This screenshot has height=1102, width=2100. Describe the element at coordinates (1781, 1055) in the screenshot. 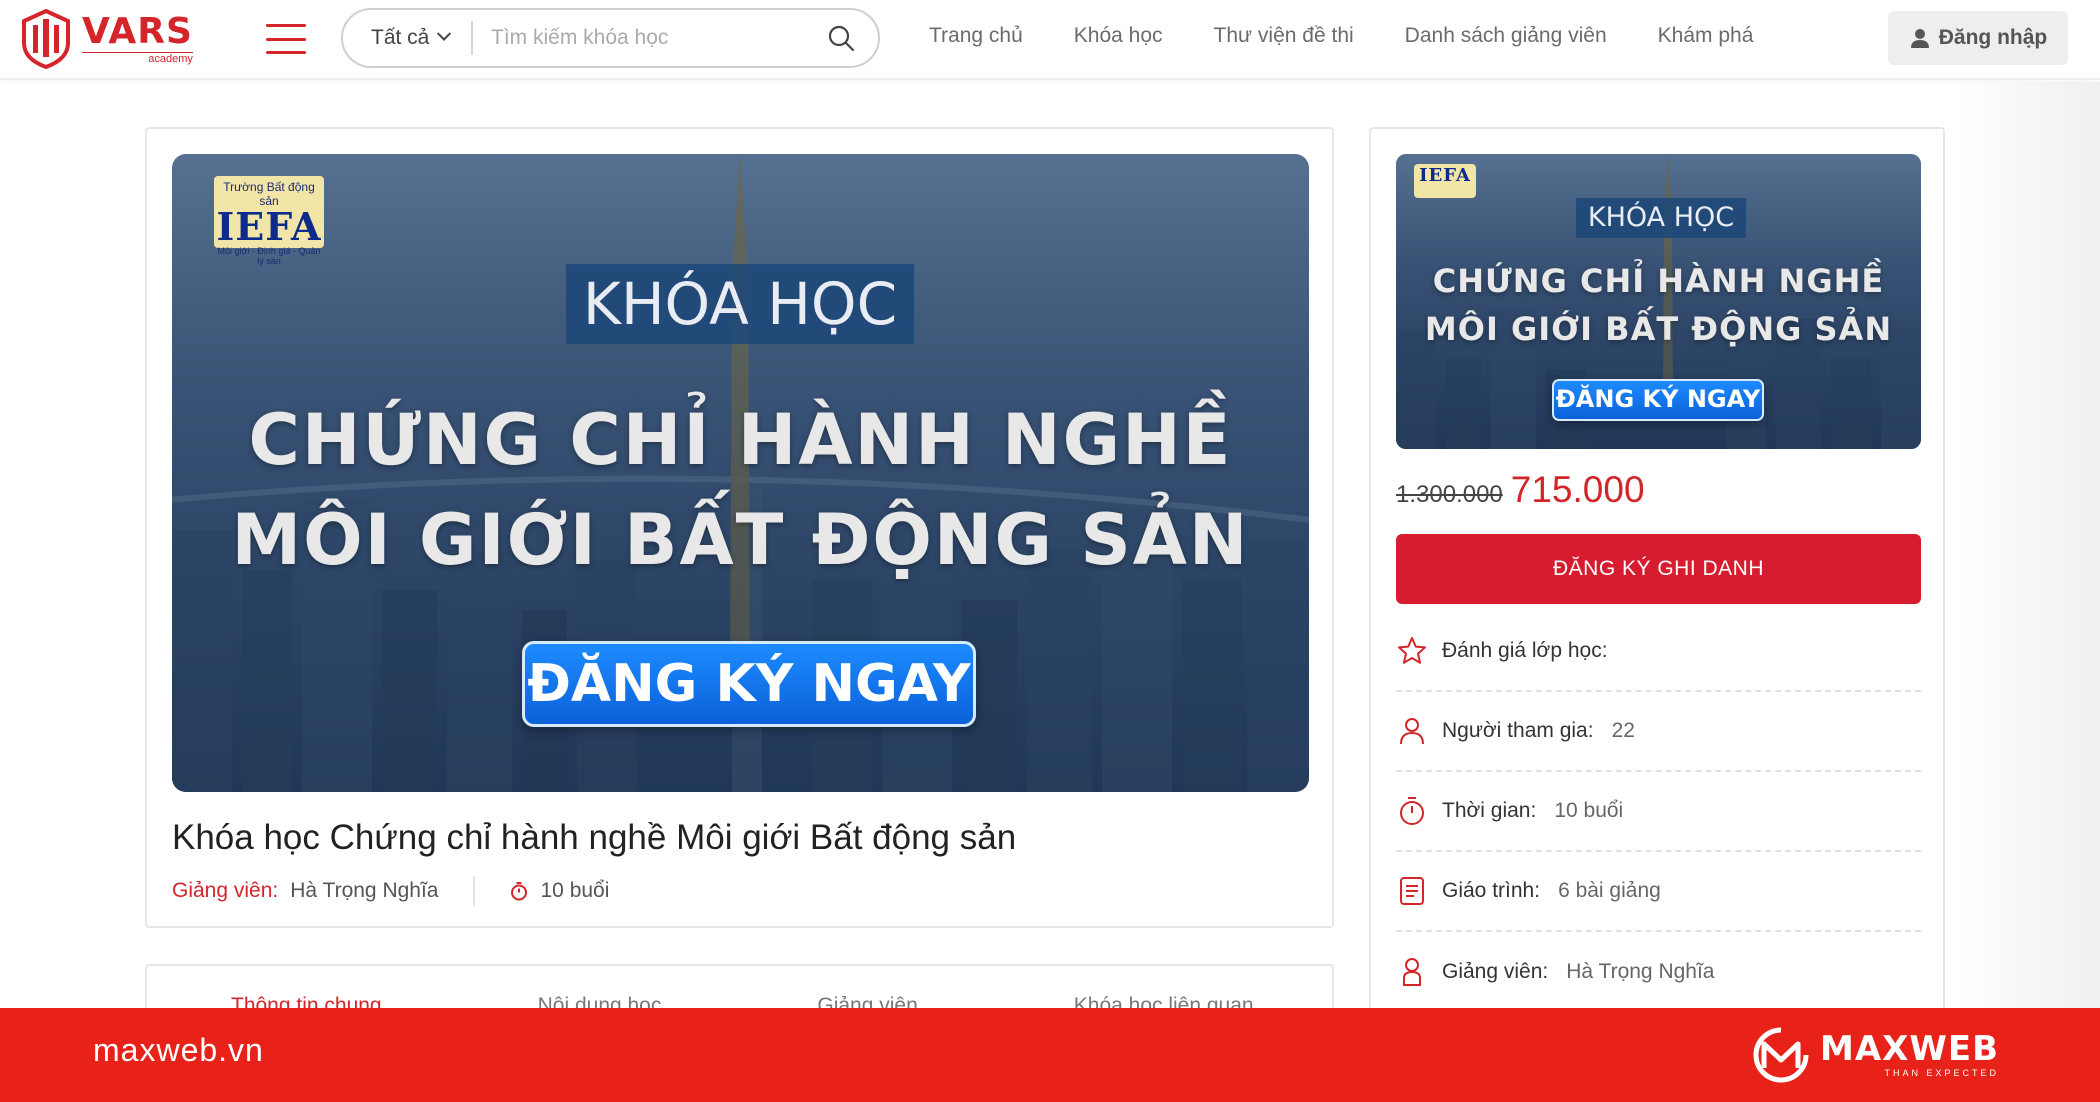

I see `maxweb-mark-icon` at that location.